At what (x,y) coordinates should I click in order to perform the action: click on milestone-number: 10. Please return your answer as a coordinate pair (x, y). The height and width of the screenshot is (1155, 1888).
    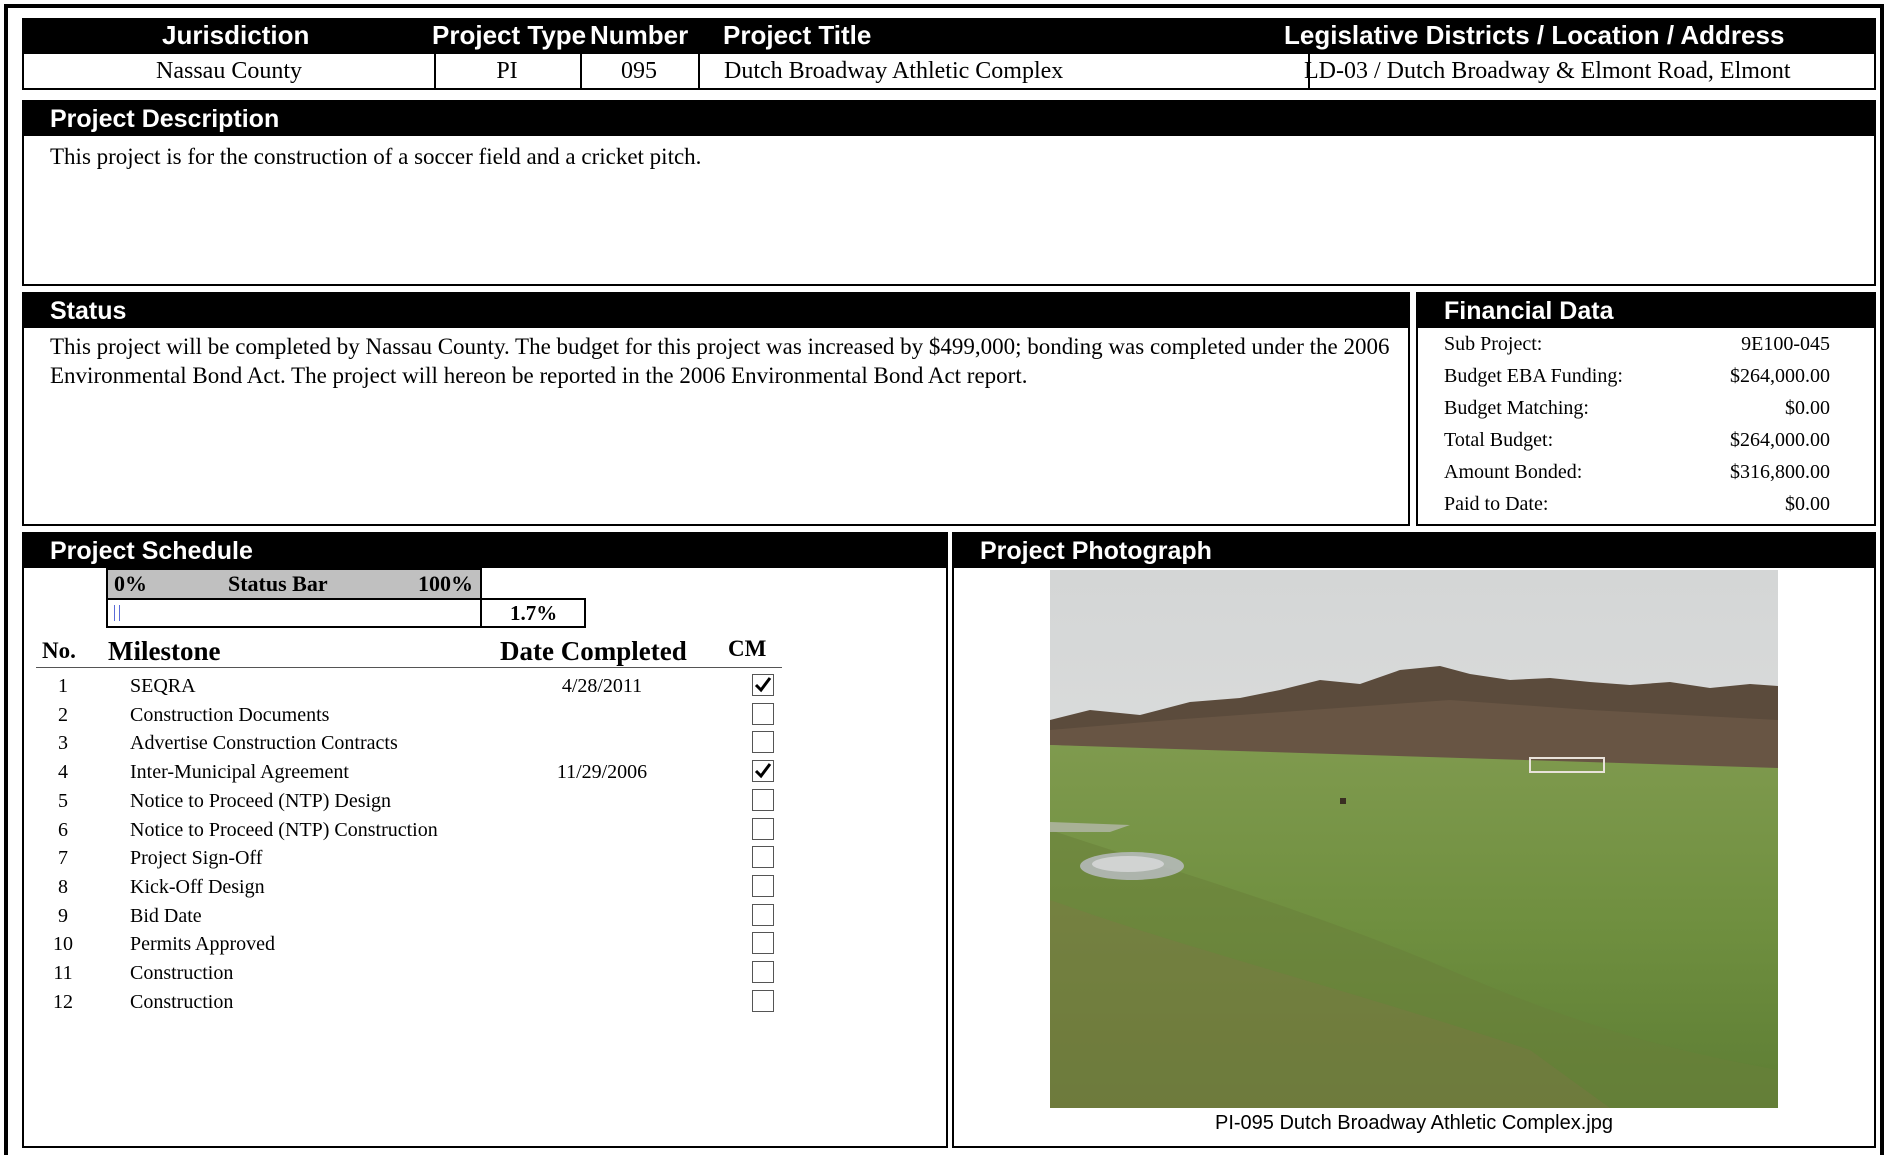
    Looking at the image, I should click on (63, 944).